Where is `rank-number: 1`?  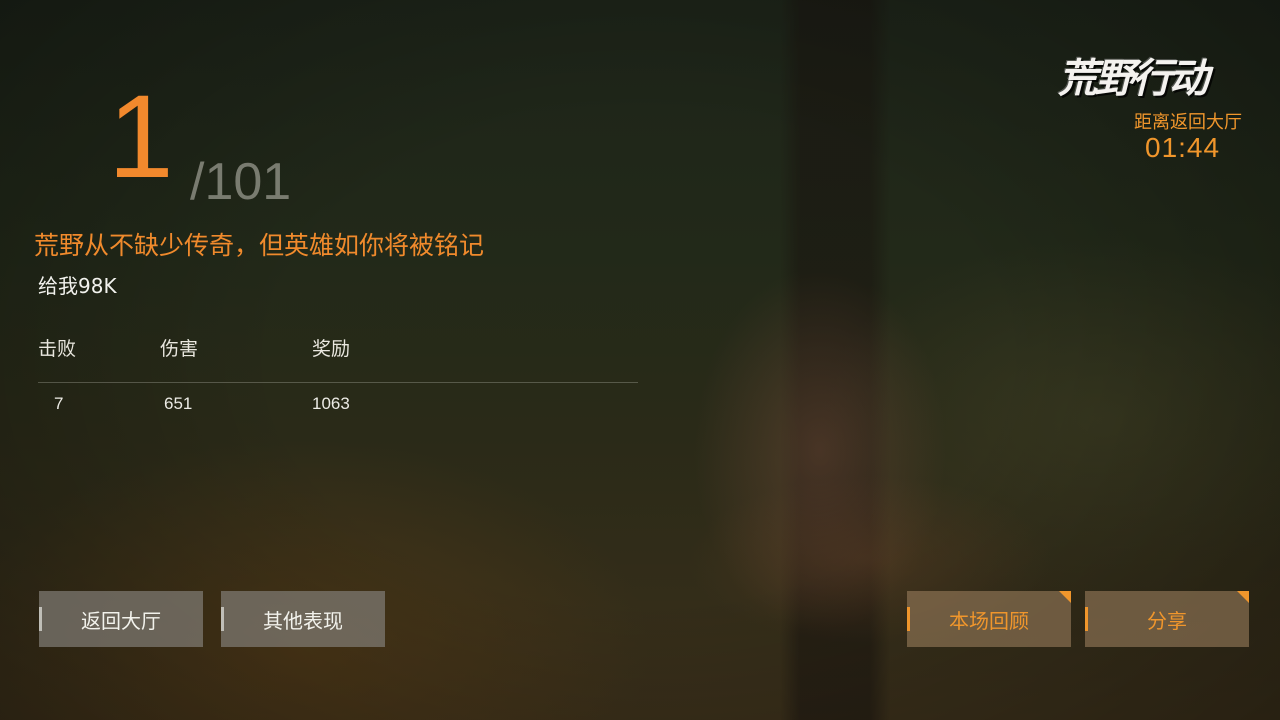
rank-number: 1 is located at coordinates (141, 137).